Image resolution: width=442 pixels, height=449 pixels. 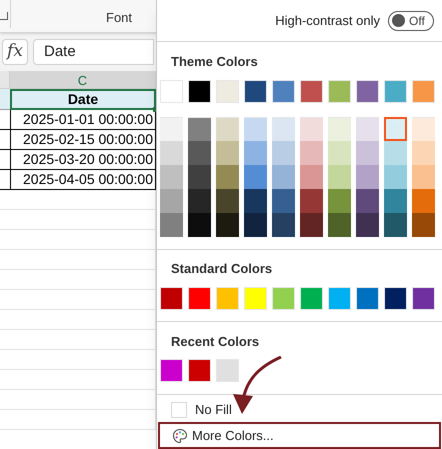 I want to click on table-cell, so click(x=5, y=99).